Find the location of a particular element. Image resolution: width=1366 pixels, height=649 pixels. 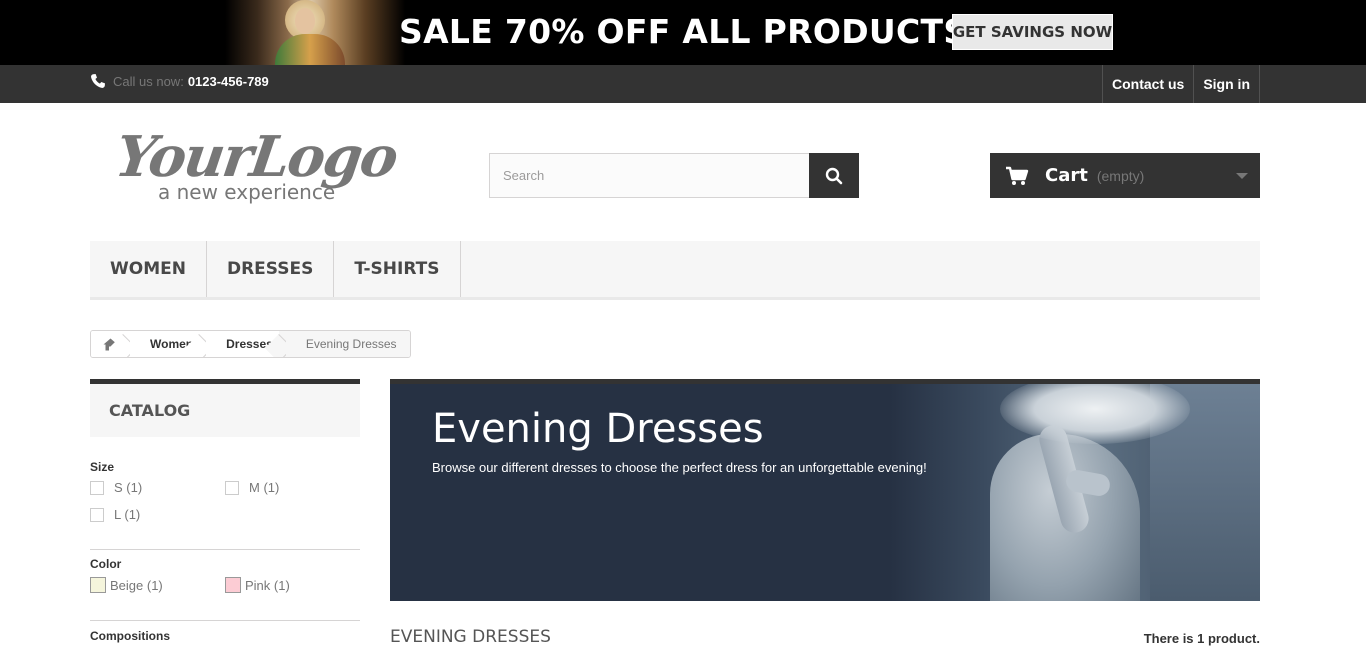

size-l-option: L (1) is located at coordinates (115, 514).